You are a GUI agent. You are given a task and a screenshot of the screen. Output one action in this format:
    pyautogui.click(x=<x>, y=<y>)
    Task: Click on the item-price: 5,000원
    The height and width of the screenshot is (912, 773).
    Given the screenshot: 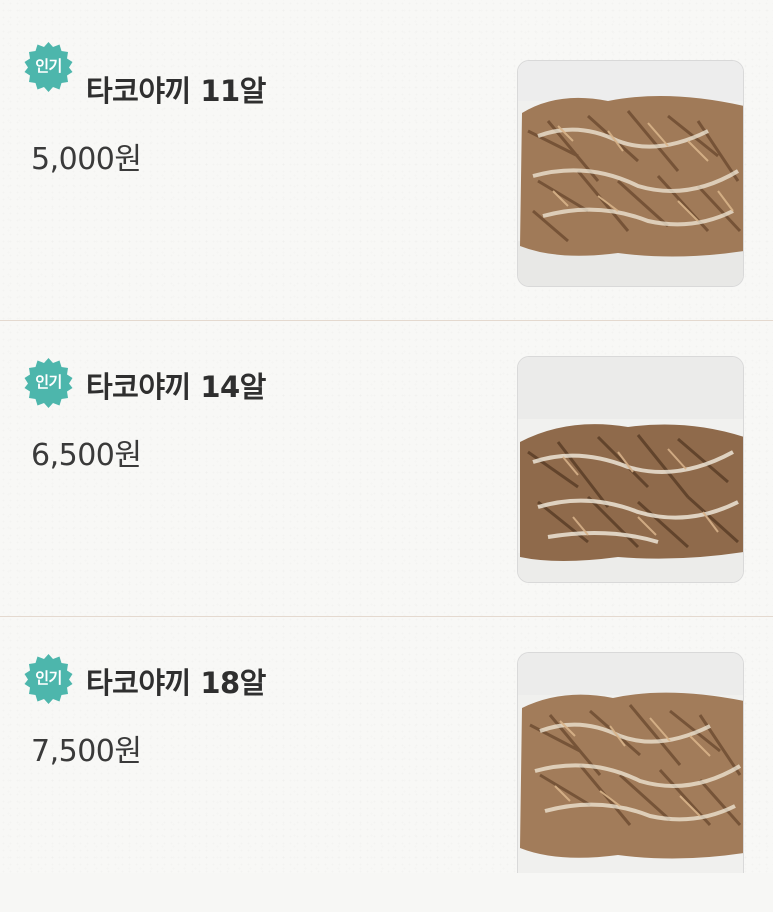 What is the action you would take?
    pyautogui.click(x=86, y=159)
    